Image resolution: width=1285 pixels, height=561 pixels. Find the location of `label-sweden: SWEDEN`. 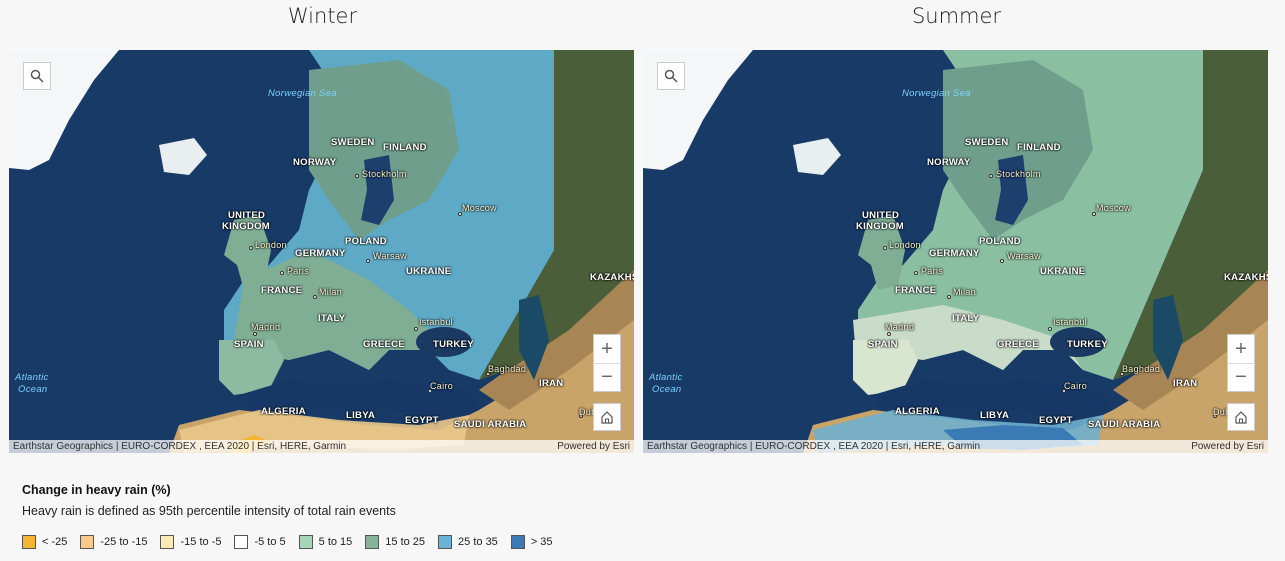

label-sweden: SWEDEN is located at coordinates (353, 142).